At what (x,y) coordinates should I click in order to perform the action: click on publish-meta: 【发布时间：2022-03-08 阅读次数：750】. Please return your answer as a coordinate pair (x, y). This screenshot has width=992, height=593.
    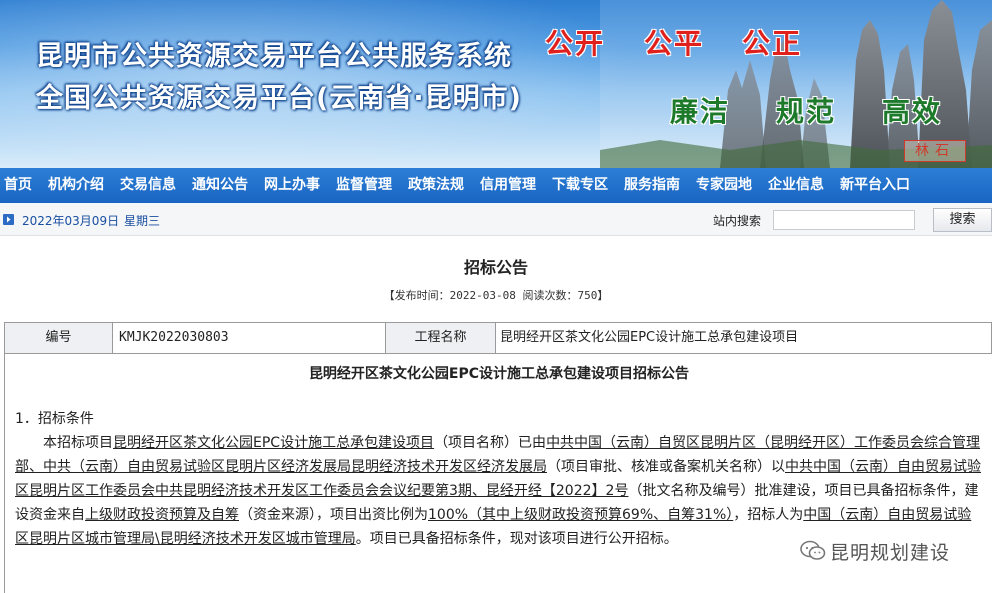
    Looking at the image, I should click on (496, 295).